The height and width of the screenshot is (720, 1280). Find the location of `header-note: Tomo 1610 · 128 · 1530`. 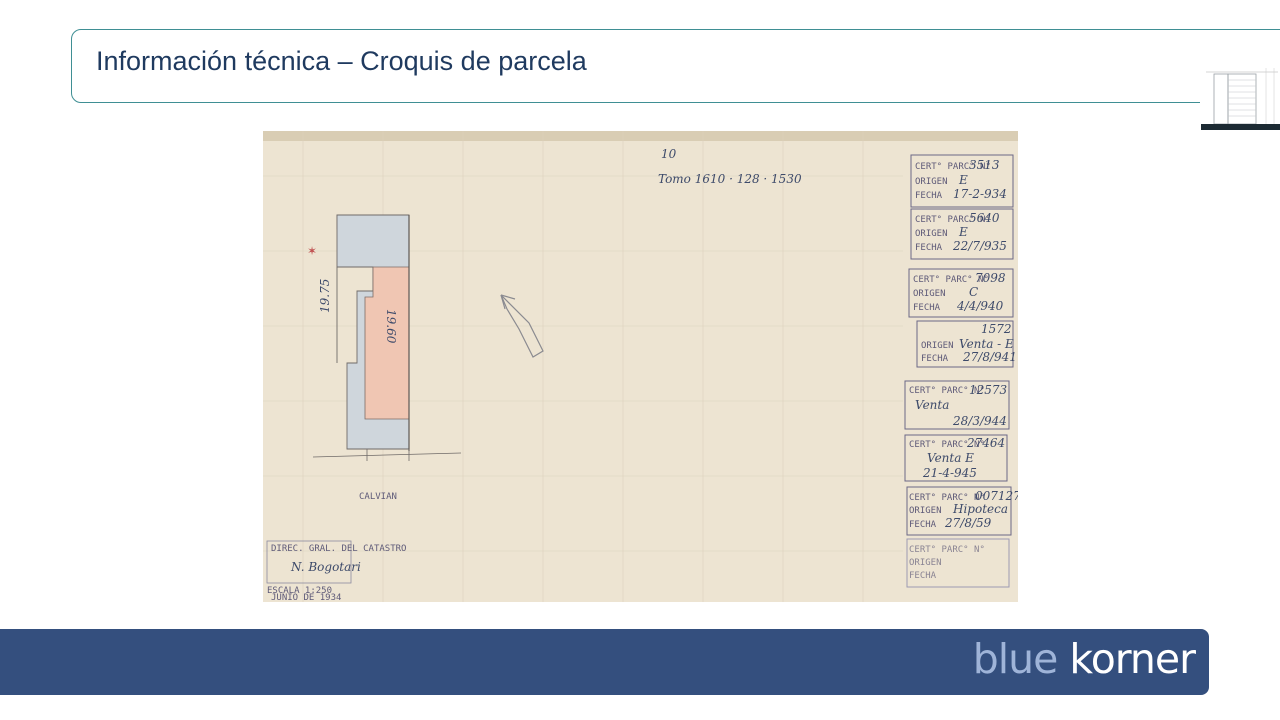

header-note: Tomo 1610 · 128 · 1530 is located at coordinates (730, 179).